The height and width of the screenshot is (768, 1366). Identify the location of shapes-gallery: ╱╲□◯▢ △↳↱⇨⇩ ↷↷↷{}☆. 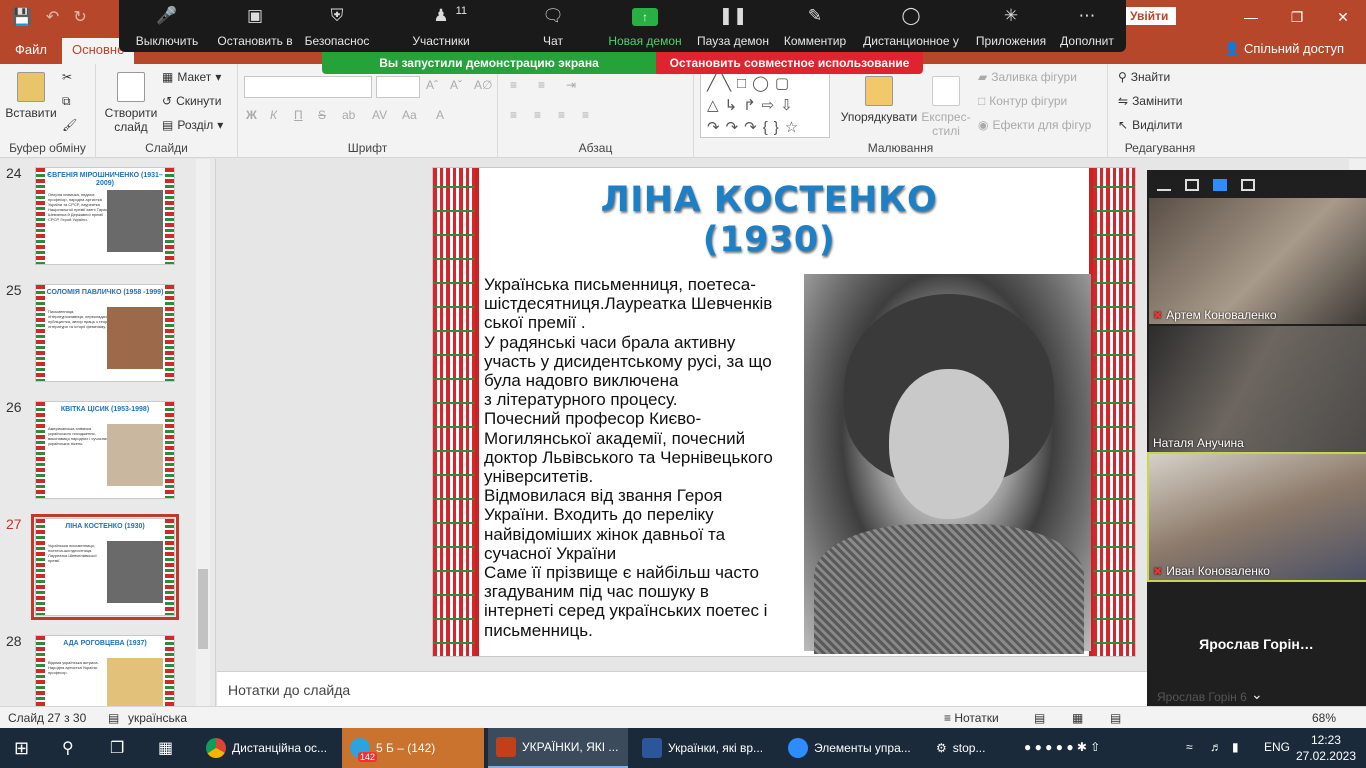
(765, 105).